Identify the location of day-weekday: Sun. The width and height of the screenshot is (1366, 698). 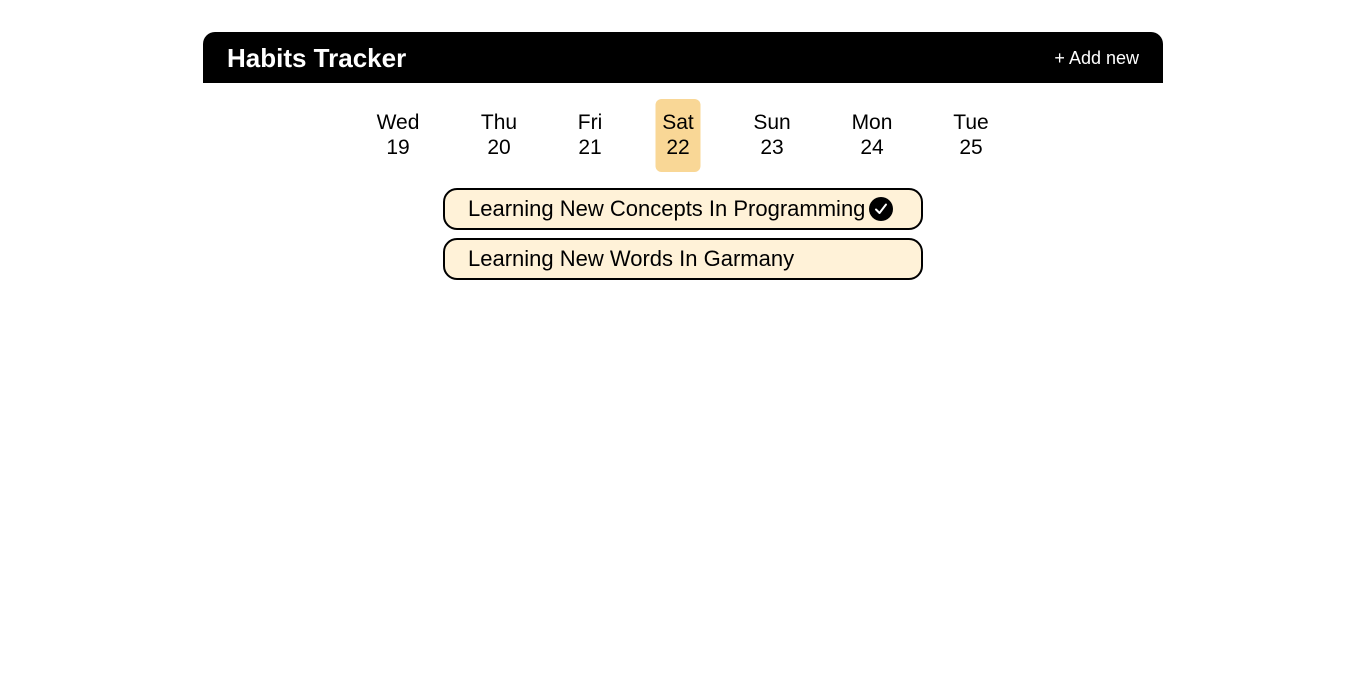
(772, 122).